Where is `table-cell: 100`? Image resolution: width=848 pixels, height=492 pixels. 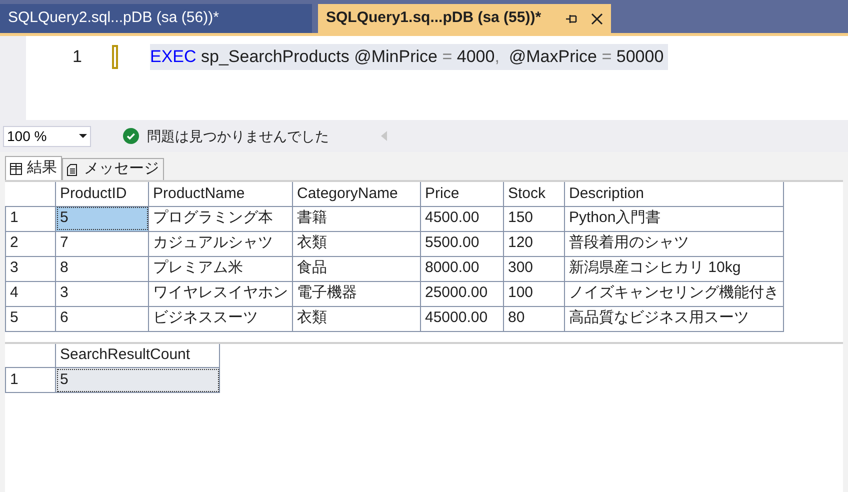 table-cell: 100 is located at coordinates (534, 293).